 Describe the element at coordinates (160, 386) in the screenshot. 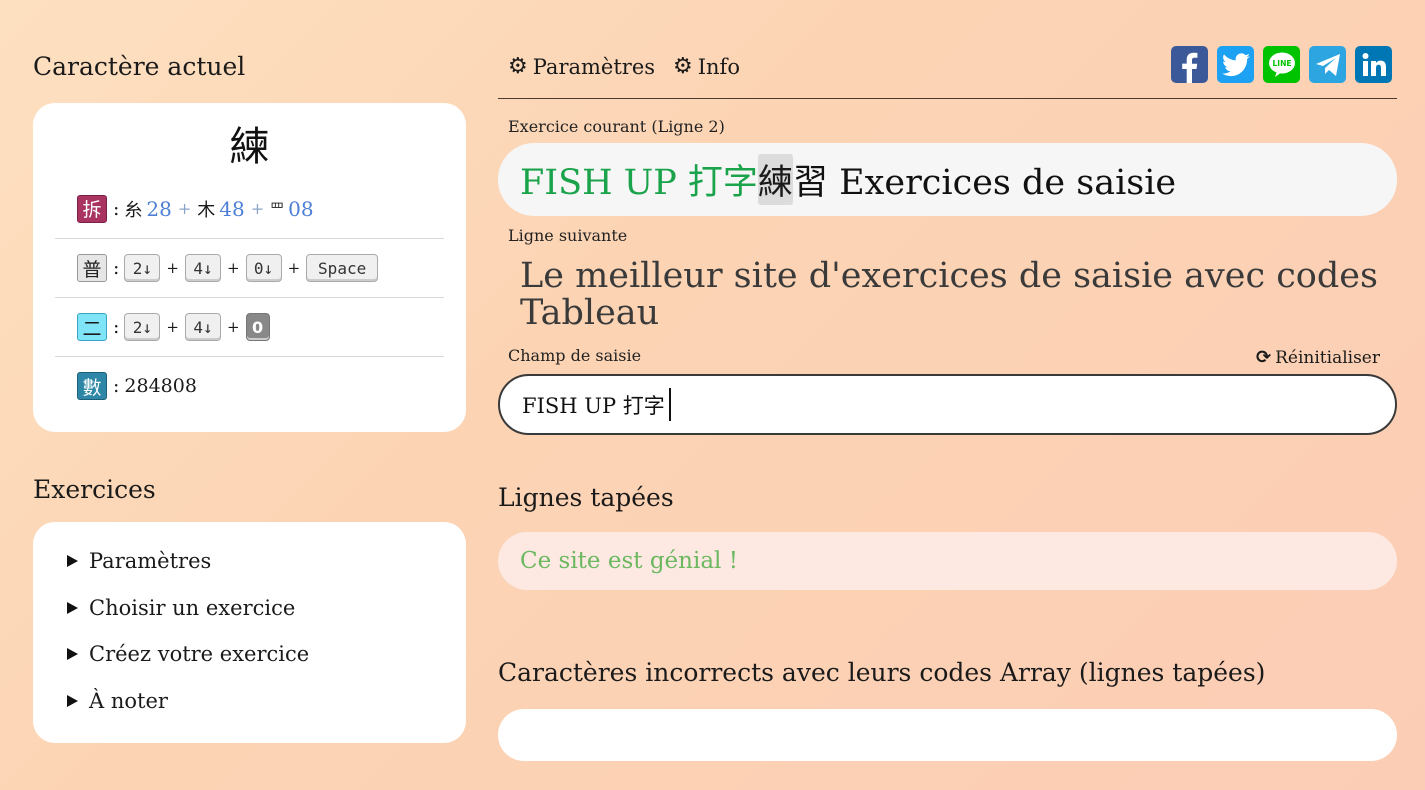

I see `number-code: 284808` at that location.